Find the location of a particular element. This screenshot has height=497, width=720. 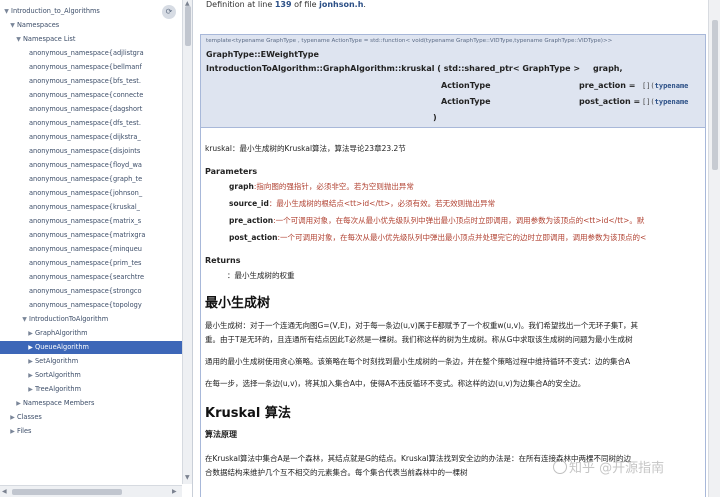

close-paren: ) is located at coordinates (435, 117).